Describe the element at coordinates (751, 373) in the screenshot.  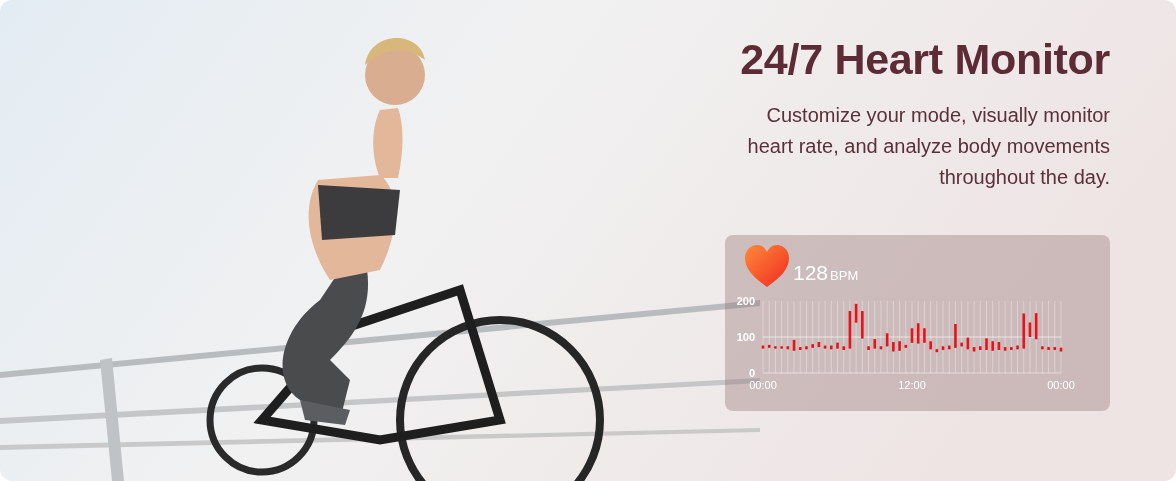
I see `axis-label: 0` at that location.